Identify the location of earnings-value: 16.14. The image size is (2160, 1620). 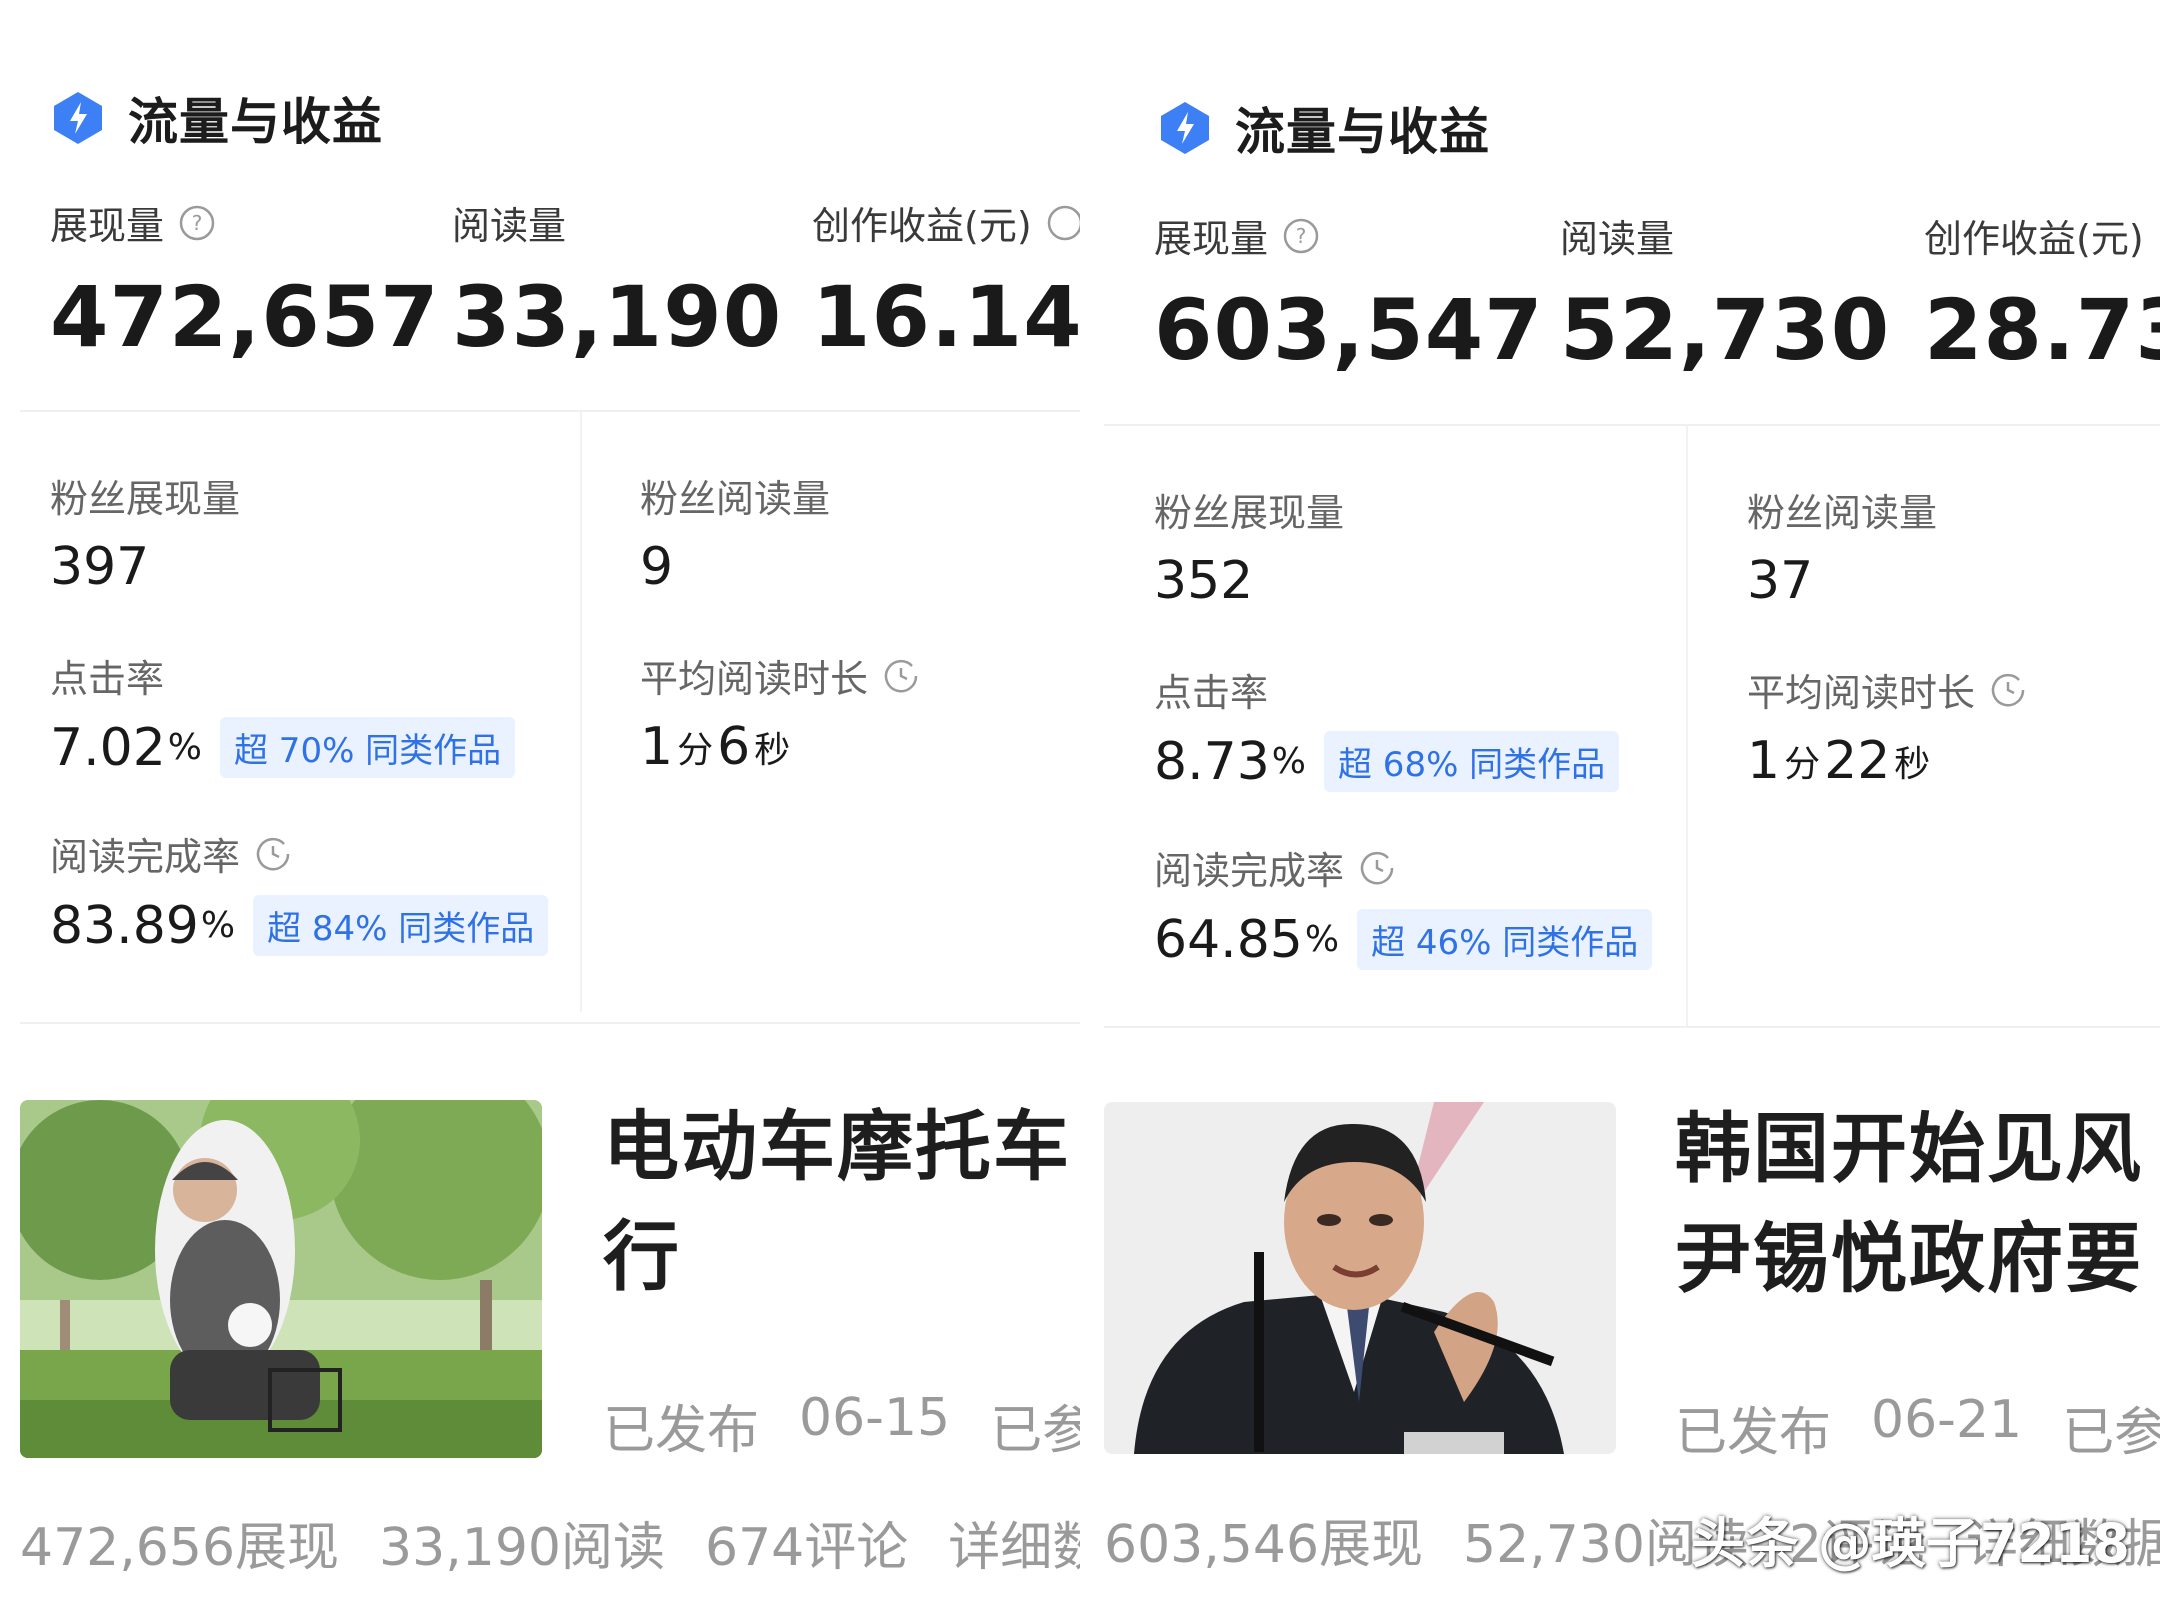
(946, 317).